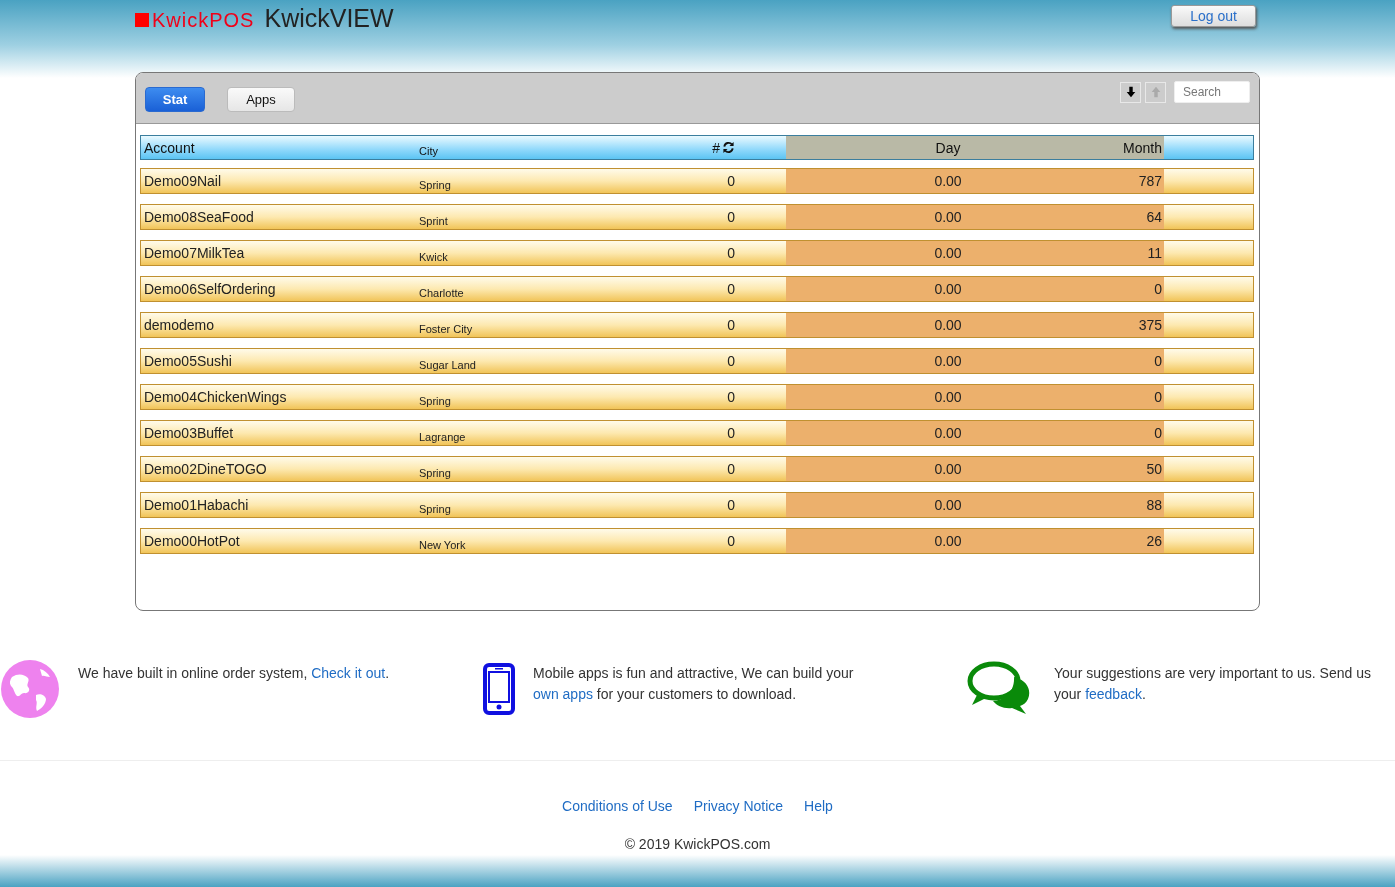 This screenshot has width=1395, height=887. I want to click on footer-link: Help, so click(818, 806).